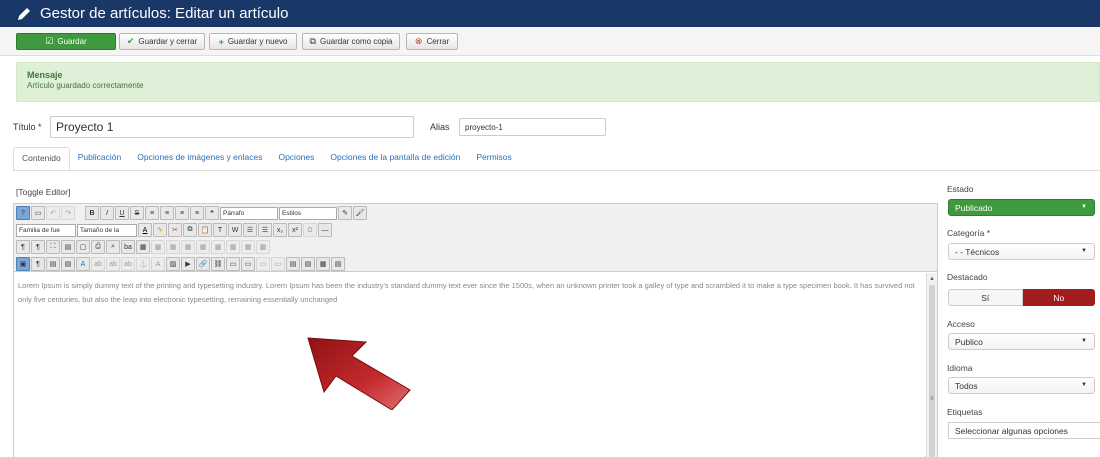  I want to click on text-attrs-icon: A, so click(158, 264).